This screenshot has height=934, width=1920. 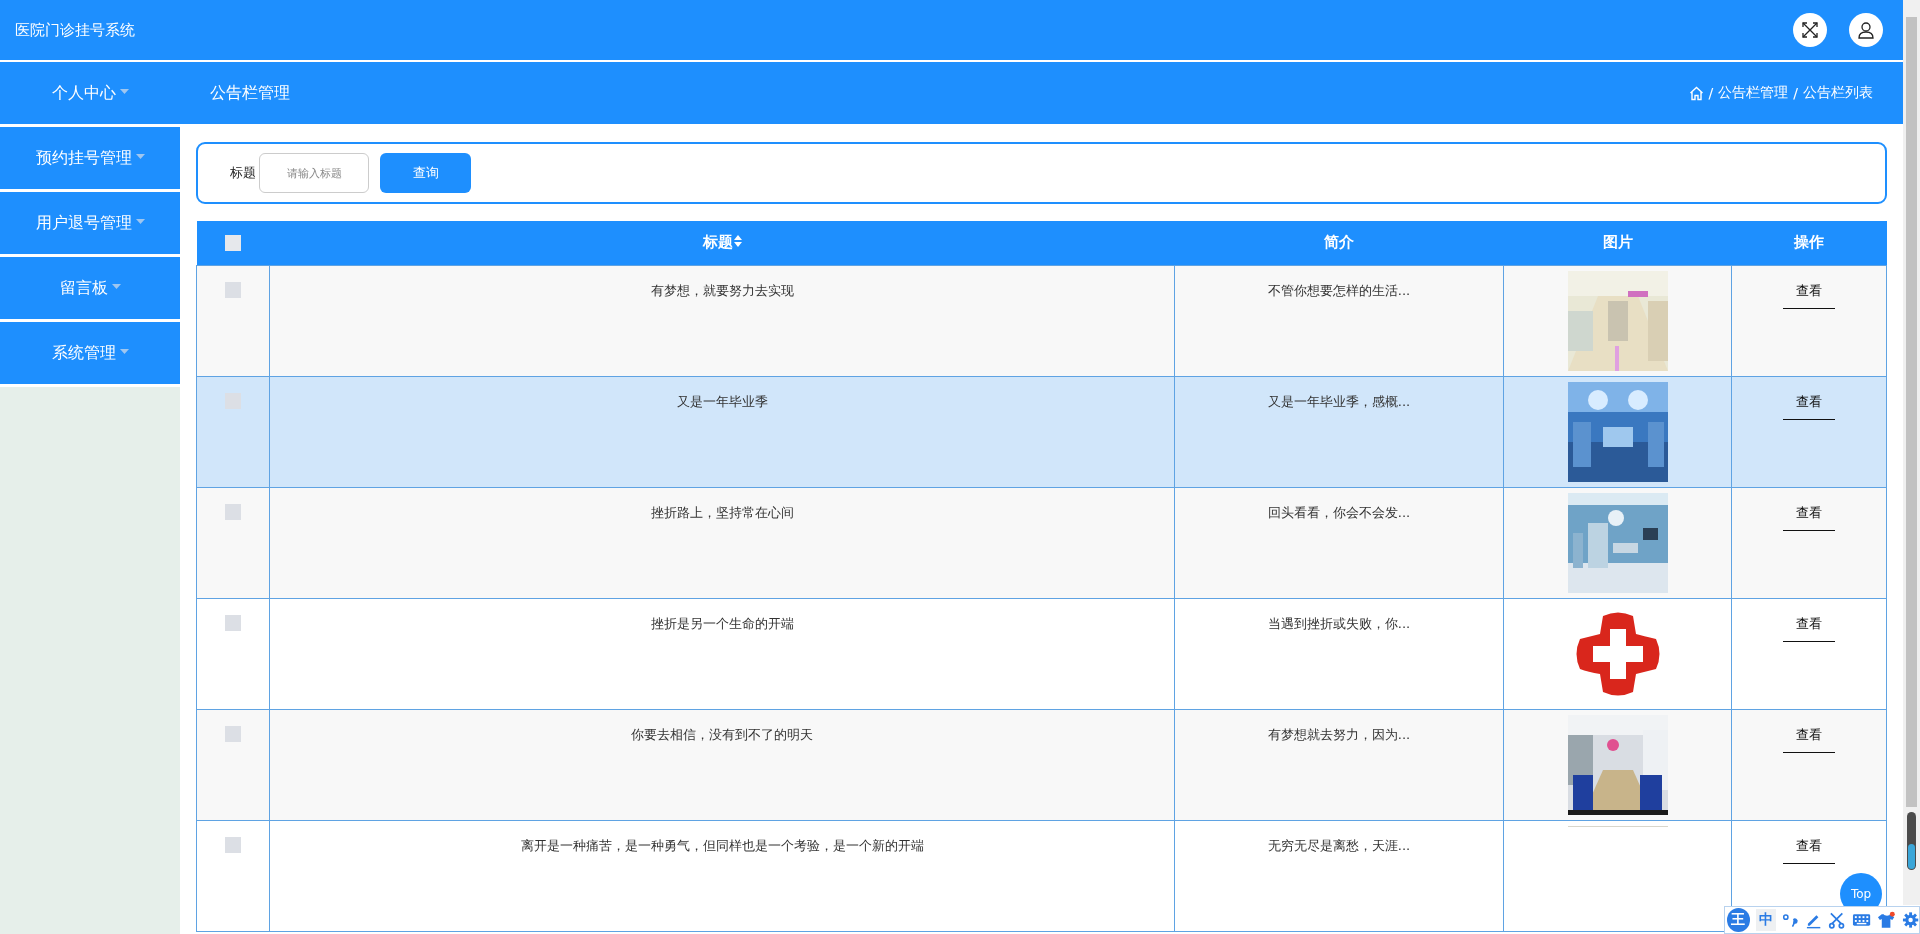 I want to click on table-cell: 有梦想，就要努力去实现, so click(x=722, y=290).